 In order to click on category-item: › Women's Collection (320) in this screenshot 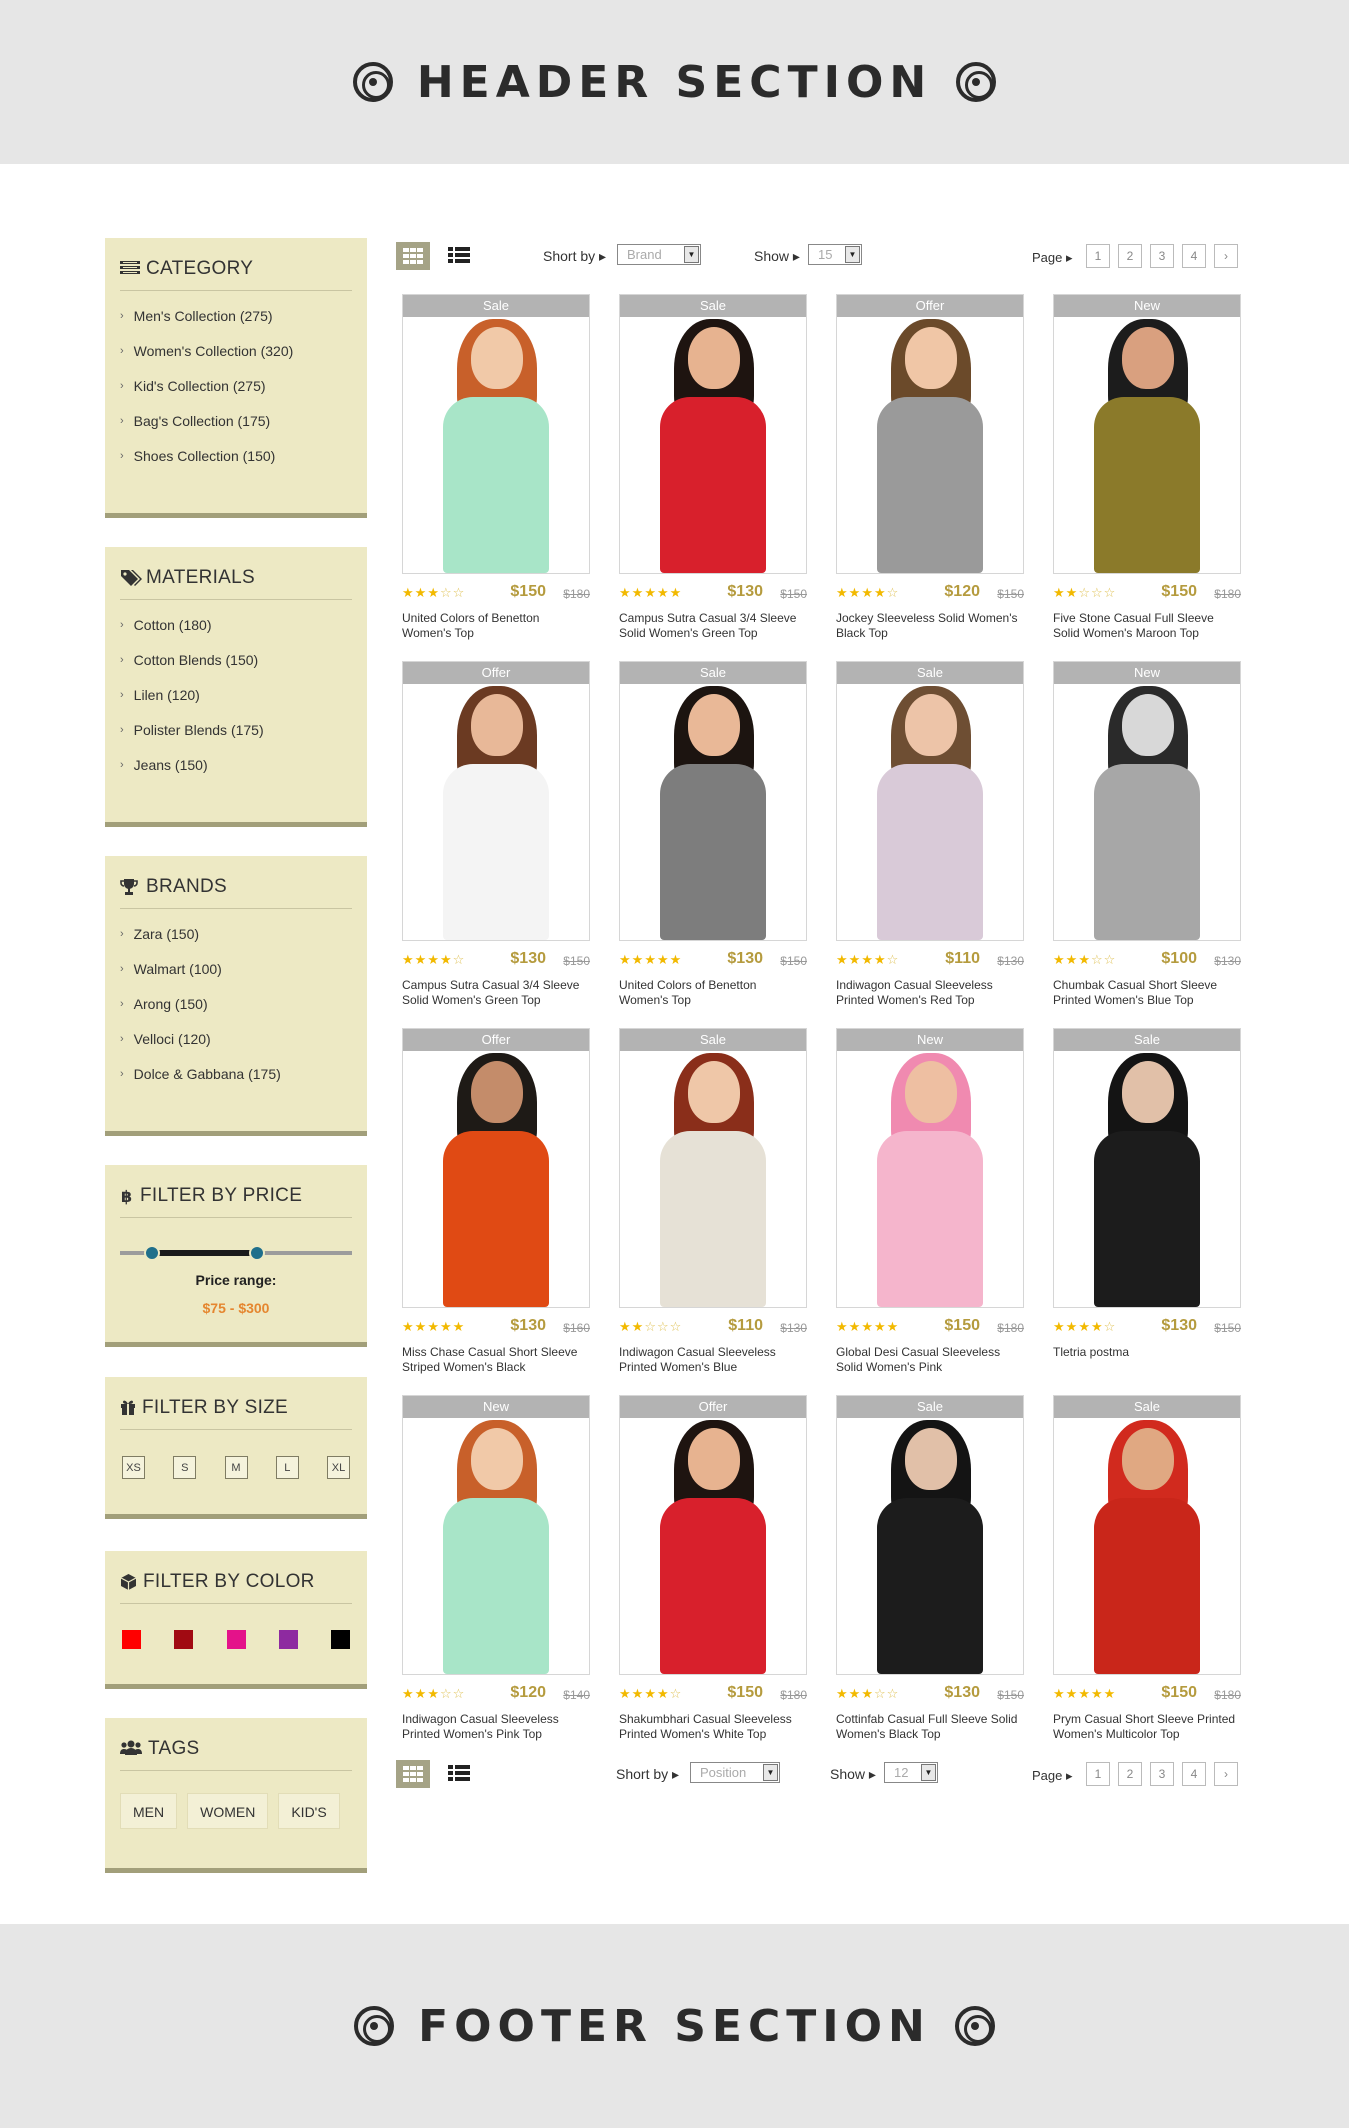, I will do `click(236, 359)`.